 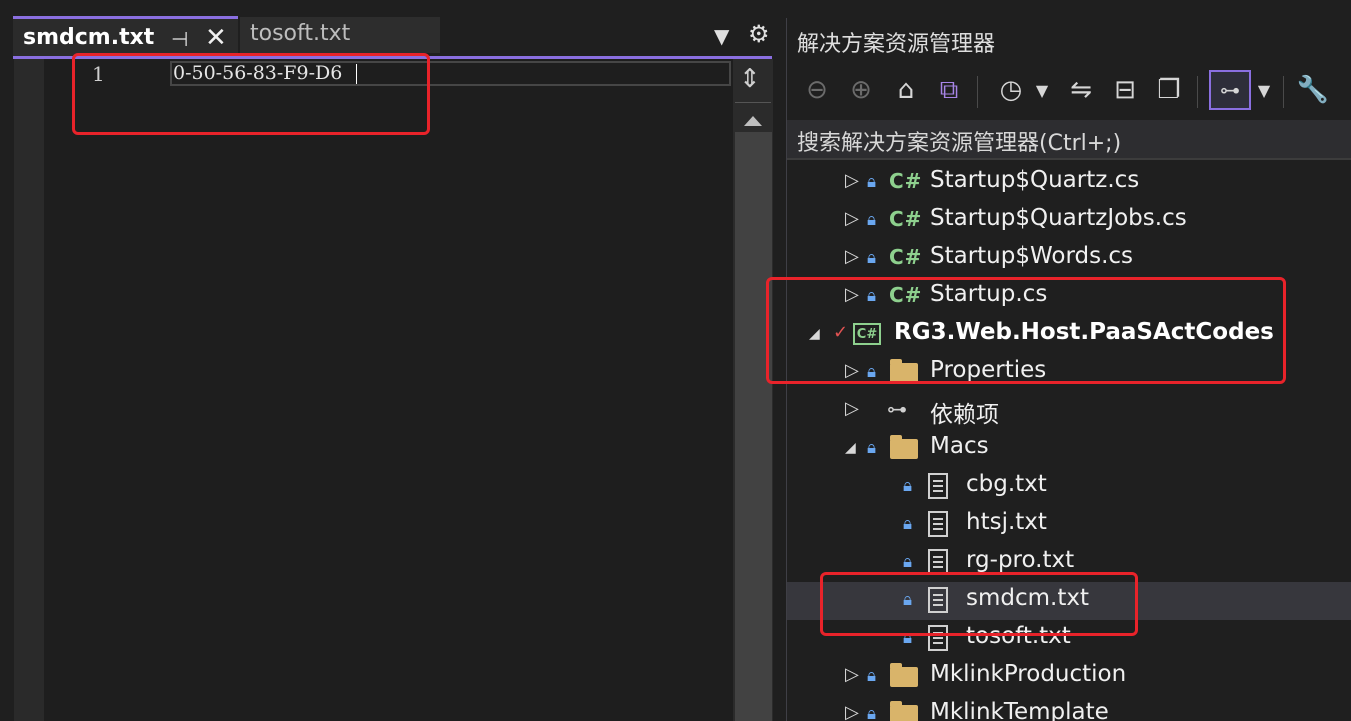 I want to click on highlight-box-project, so click(x=1026, y=330).